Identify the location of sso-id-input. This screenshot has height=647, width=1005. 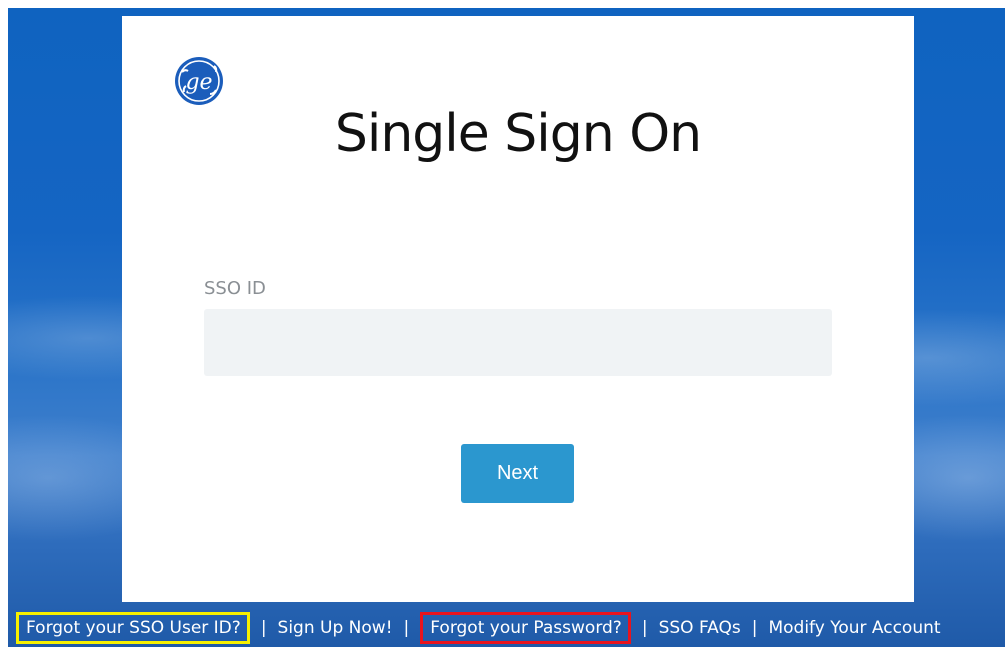
(518, 342).